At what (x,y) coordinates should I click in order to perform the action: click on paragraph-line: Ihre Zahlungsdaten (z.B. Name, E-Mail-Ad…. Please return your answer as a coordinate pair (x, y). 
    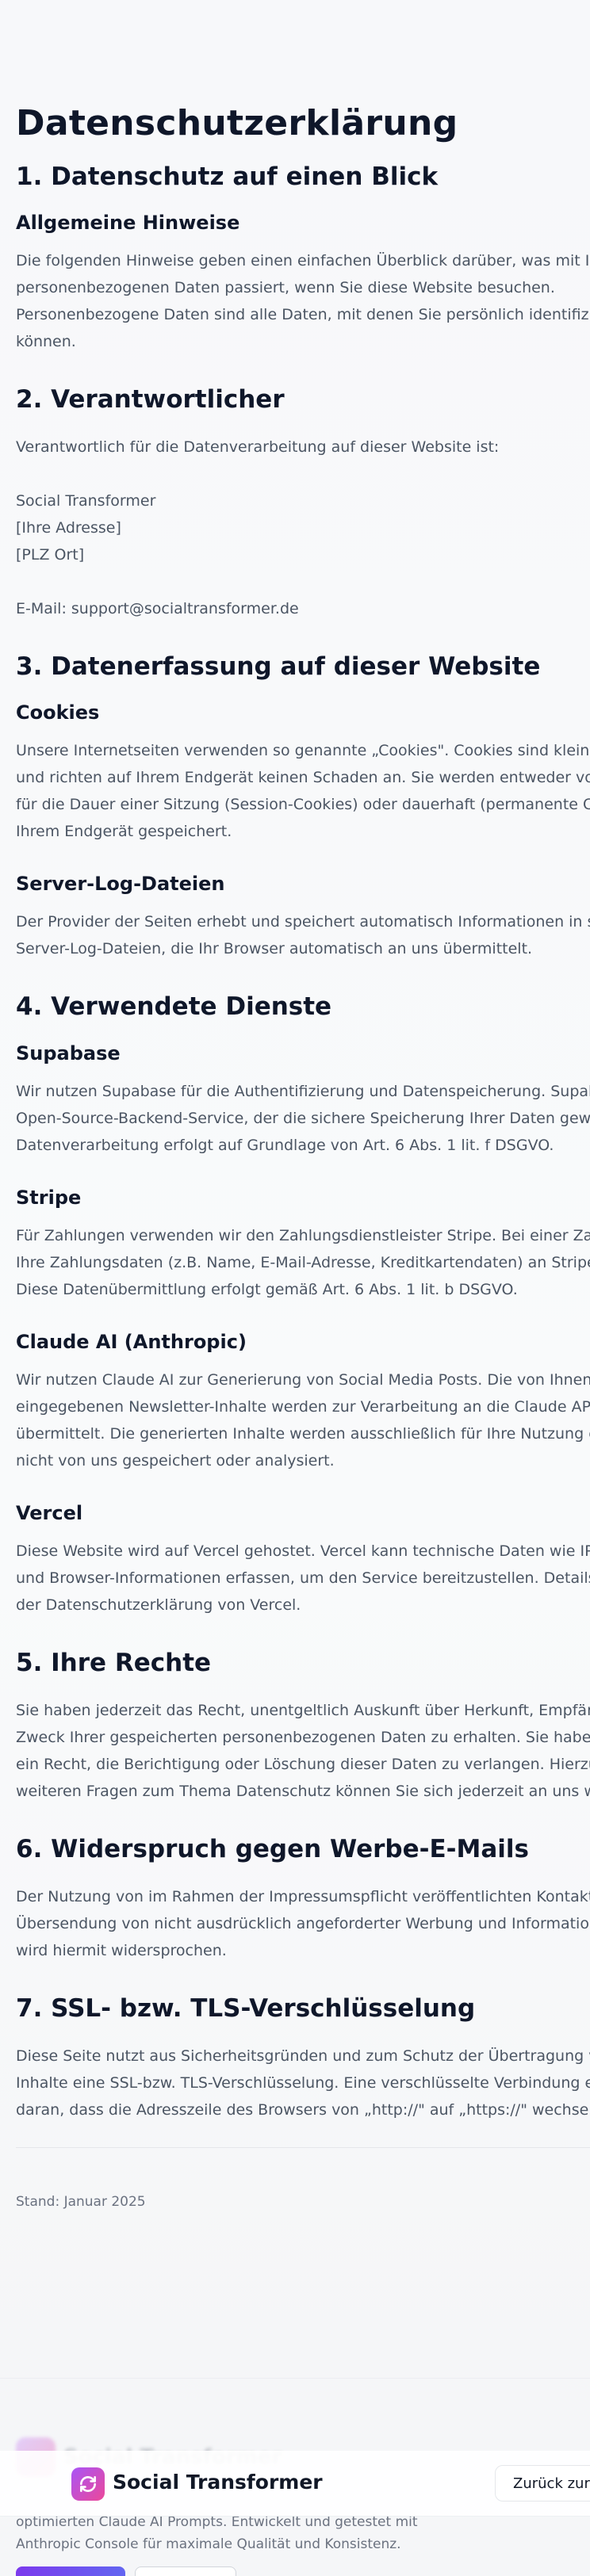
    Looking at the image, I should click on (303, 1262).